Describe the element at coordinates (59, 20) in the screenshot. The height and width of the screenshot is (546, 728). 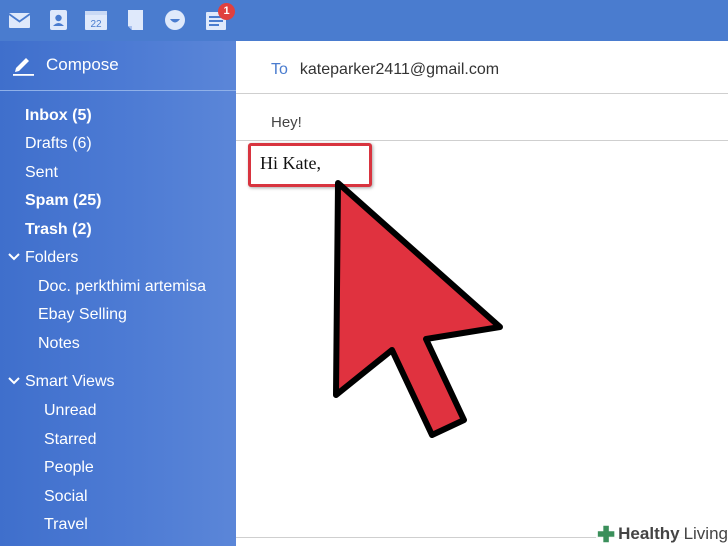
I see `contacts-icon` at that location.